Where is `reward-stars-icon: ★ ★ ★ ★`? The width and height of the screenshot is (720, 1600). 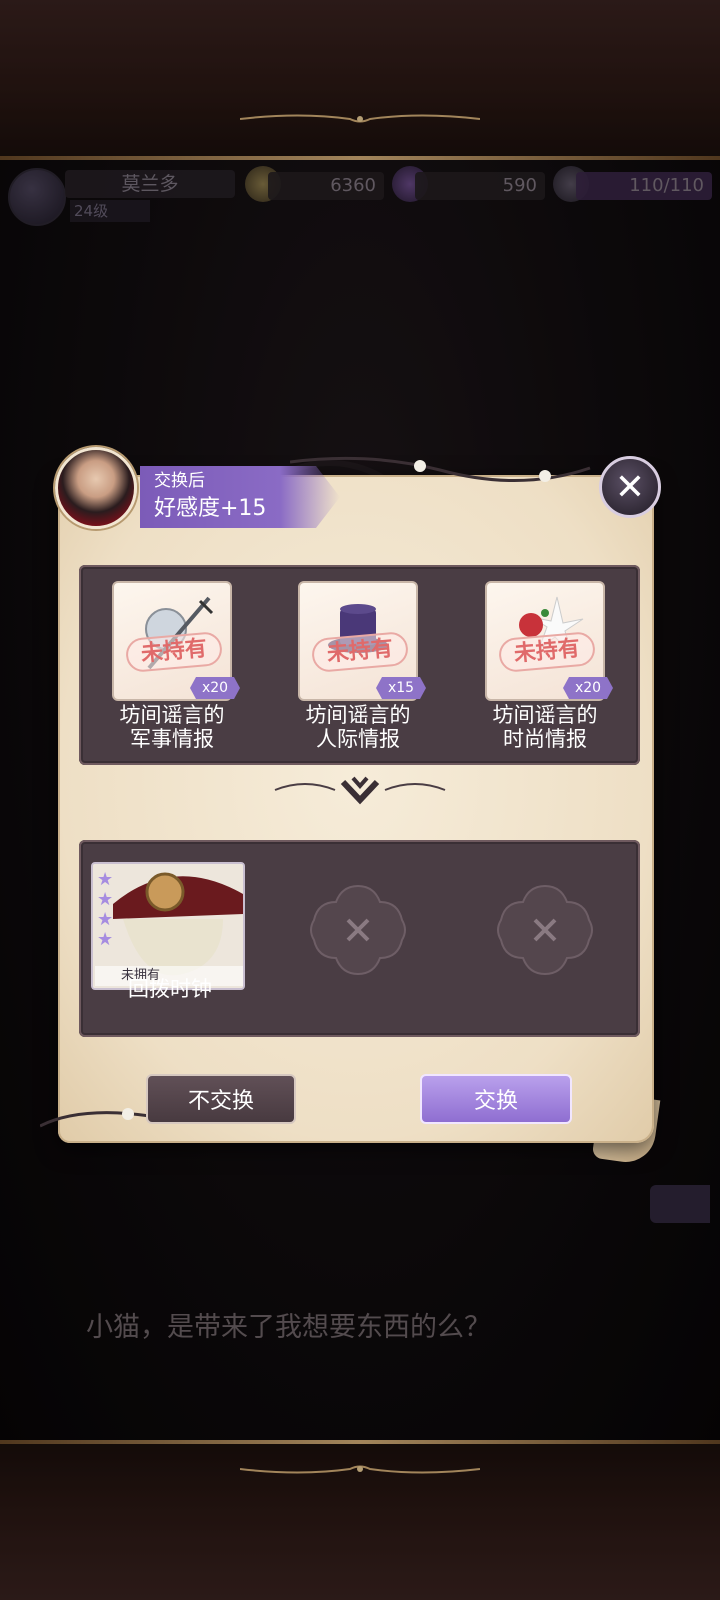
reward-stars-icon: ★ ★ ★ ★ is located at coordinates (105, 909).